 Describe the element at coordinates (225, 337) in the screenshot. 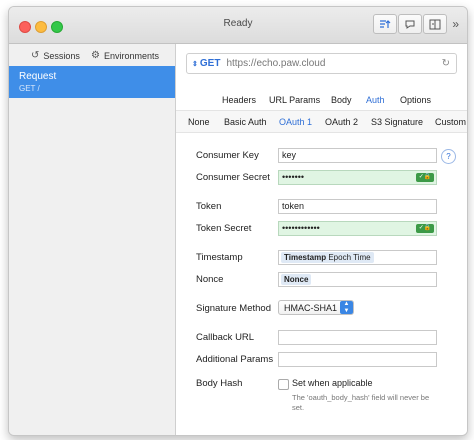

I see `callback-url-label: Callback URL` at that location.